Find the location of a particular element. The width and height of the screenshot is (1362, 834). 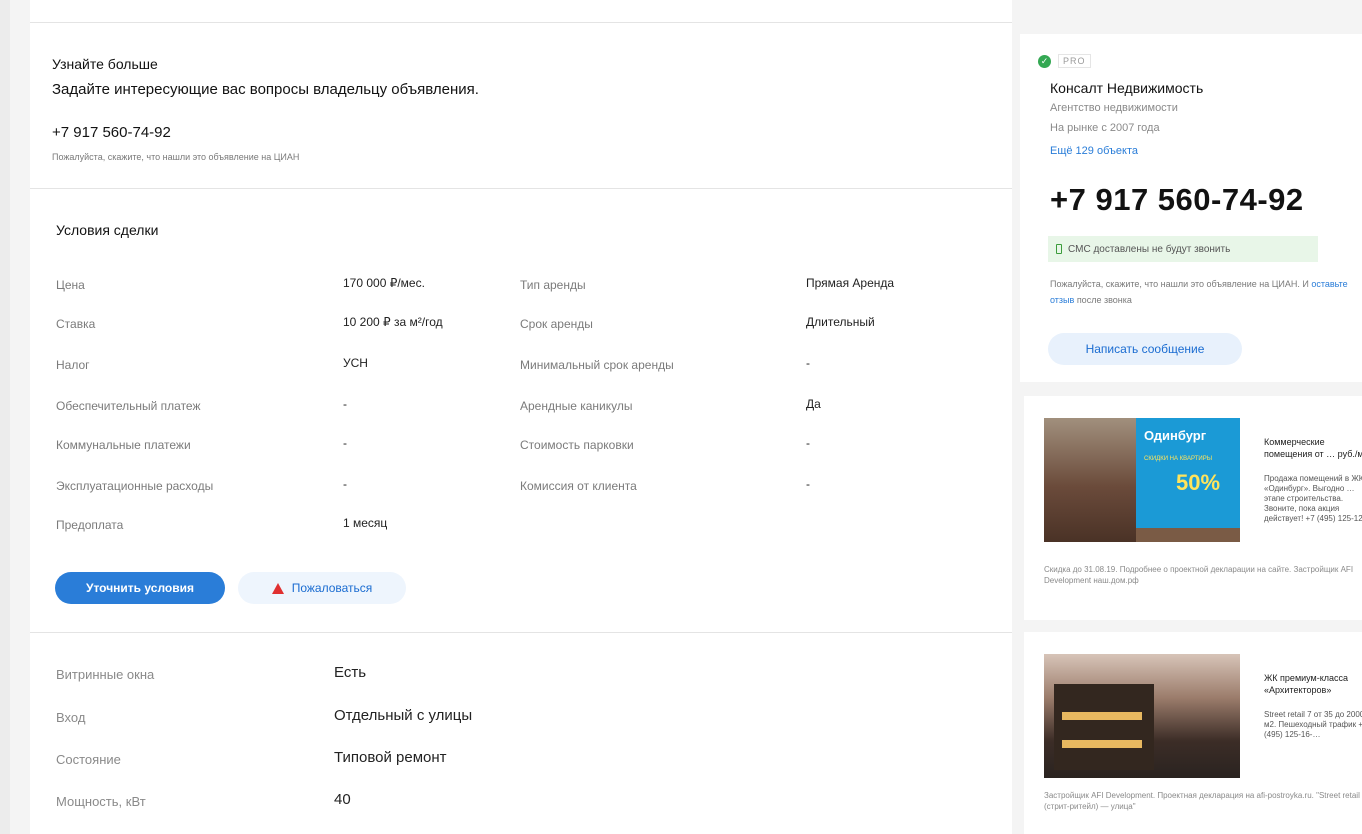

learn-more-title: Узнайте больше is located at coordinates (105, 64).